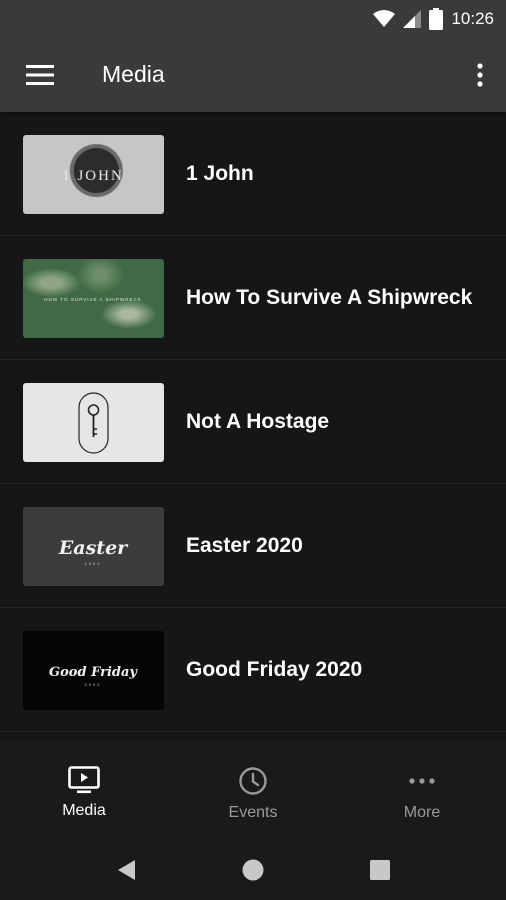 The width and height of the screenshot is (506, 900). I want to click on bottom-navigation: Media Events More, so click(253, 791).